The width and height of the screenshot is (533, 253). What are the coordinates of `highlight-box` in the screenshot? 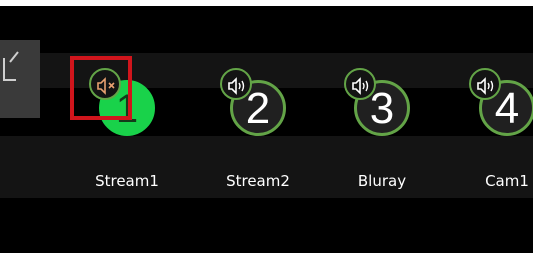 It's located at (101, 88).